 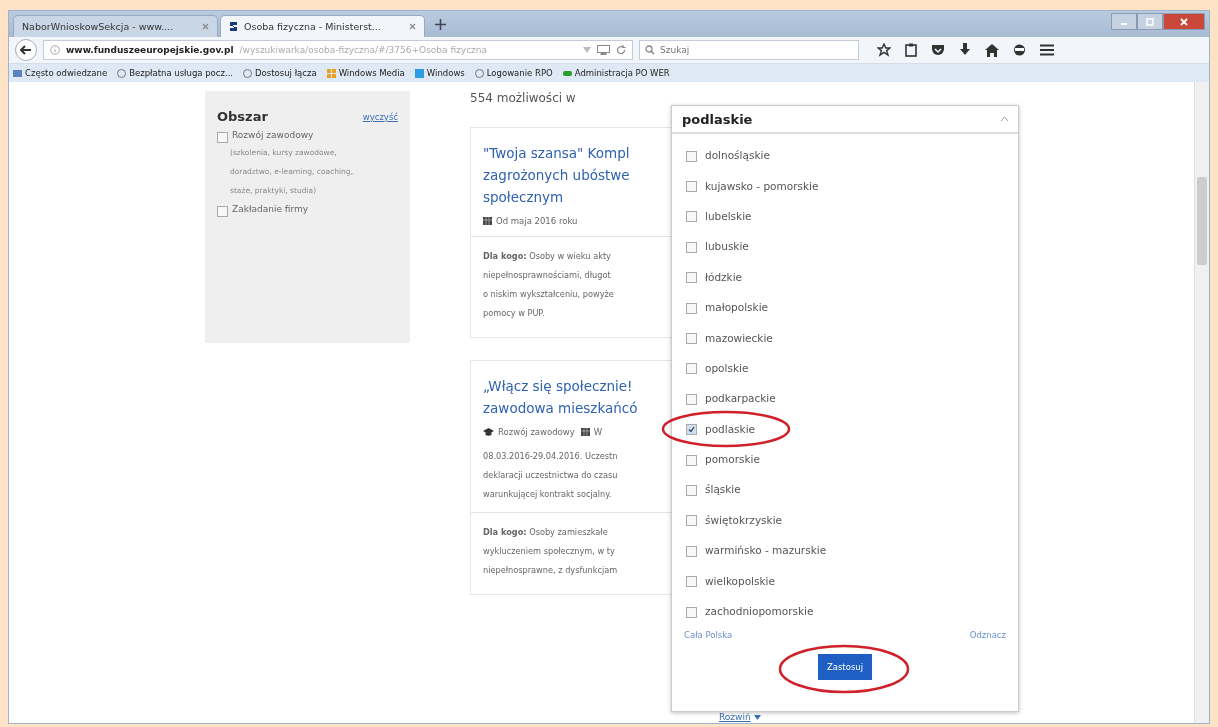 I want to click on meta-text: Od maja 2016 roku, so click(x=537, y=221).